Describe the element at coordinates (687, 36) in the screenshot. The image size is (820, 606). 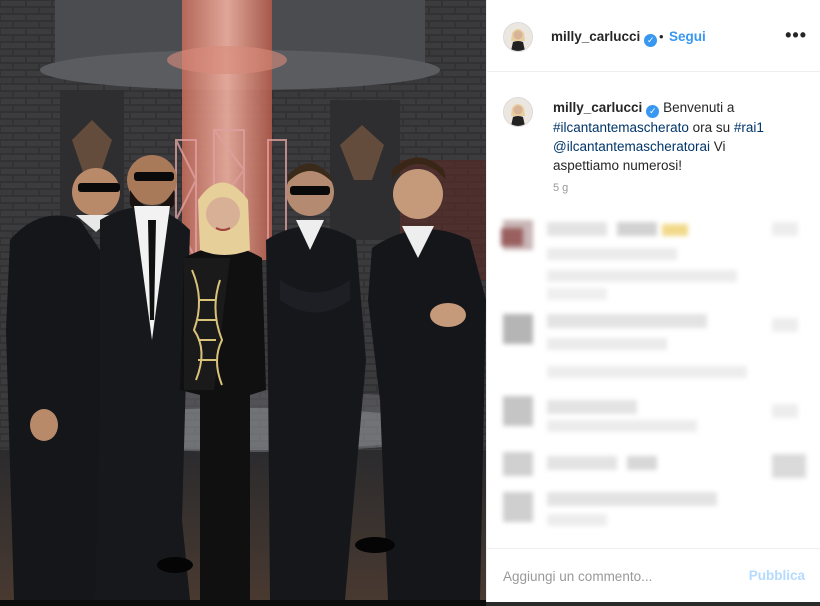
I see `follow-button: Segui` at that location.